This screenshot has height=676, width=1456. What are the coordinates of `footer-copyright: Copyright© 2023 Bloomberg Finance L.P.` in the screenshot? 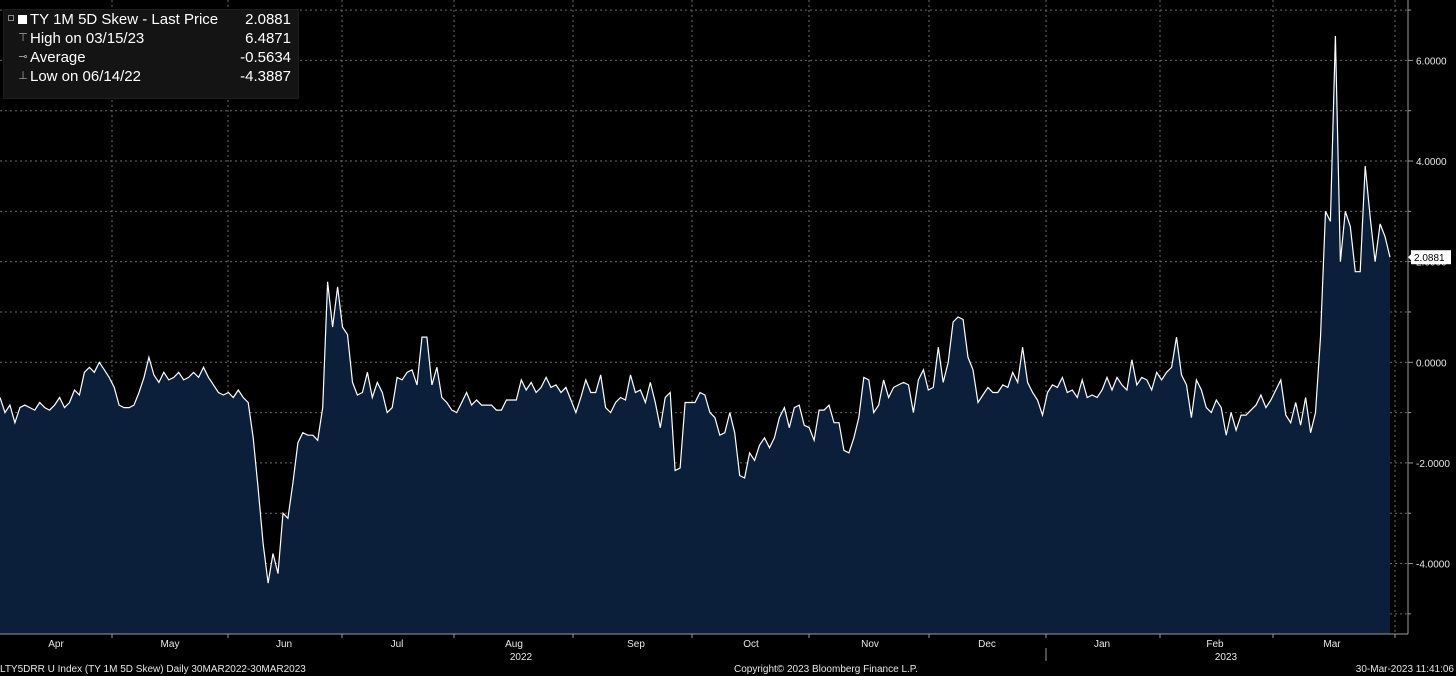 It's located at (826, 669).